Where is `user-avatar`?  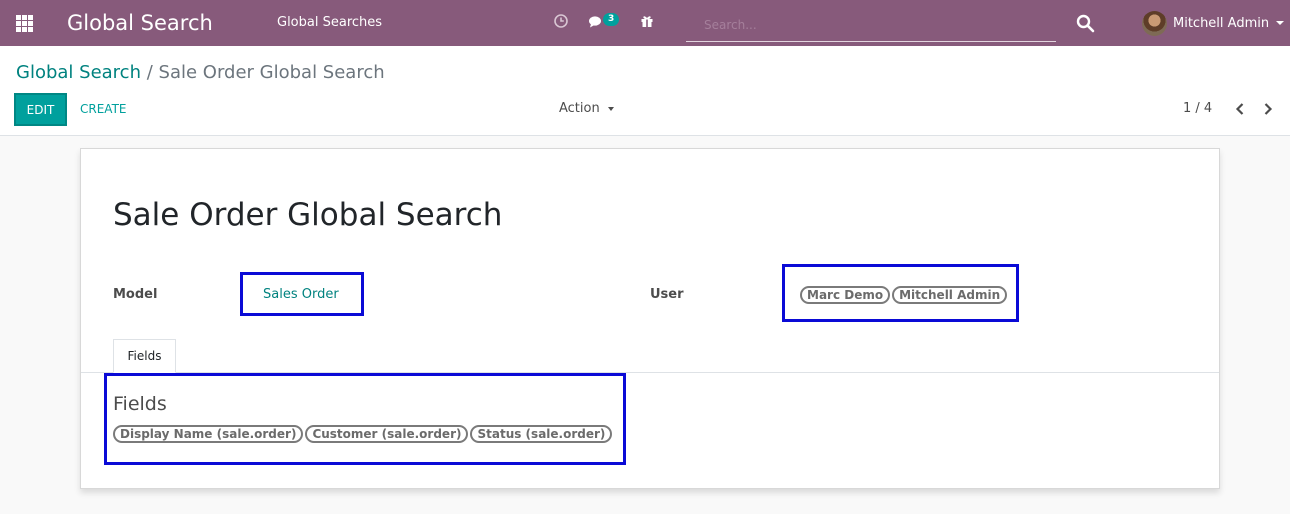 user-avatar is located at coordinates (1154, 23).